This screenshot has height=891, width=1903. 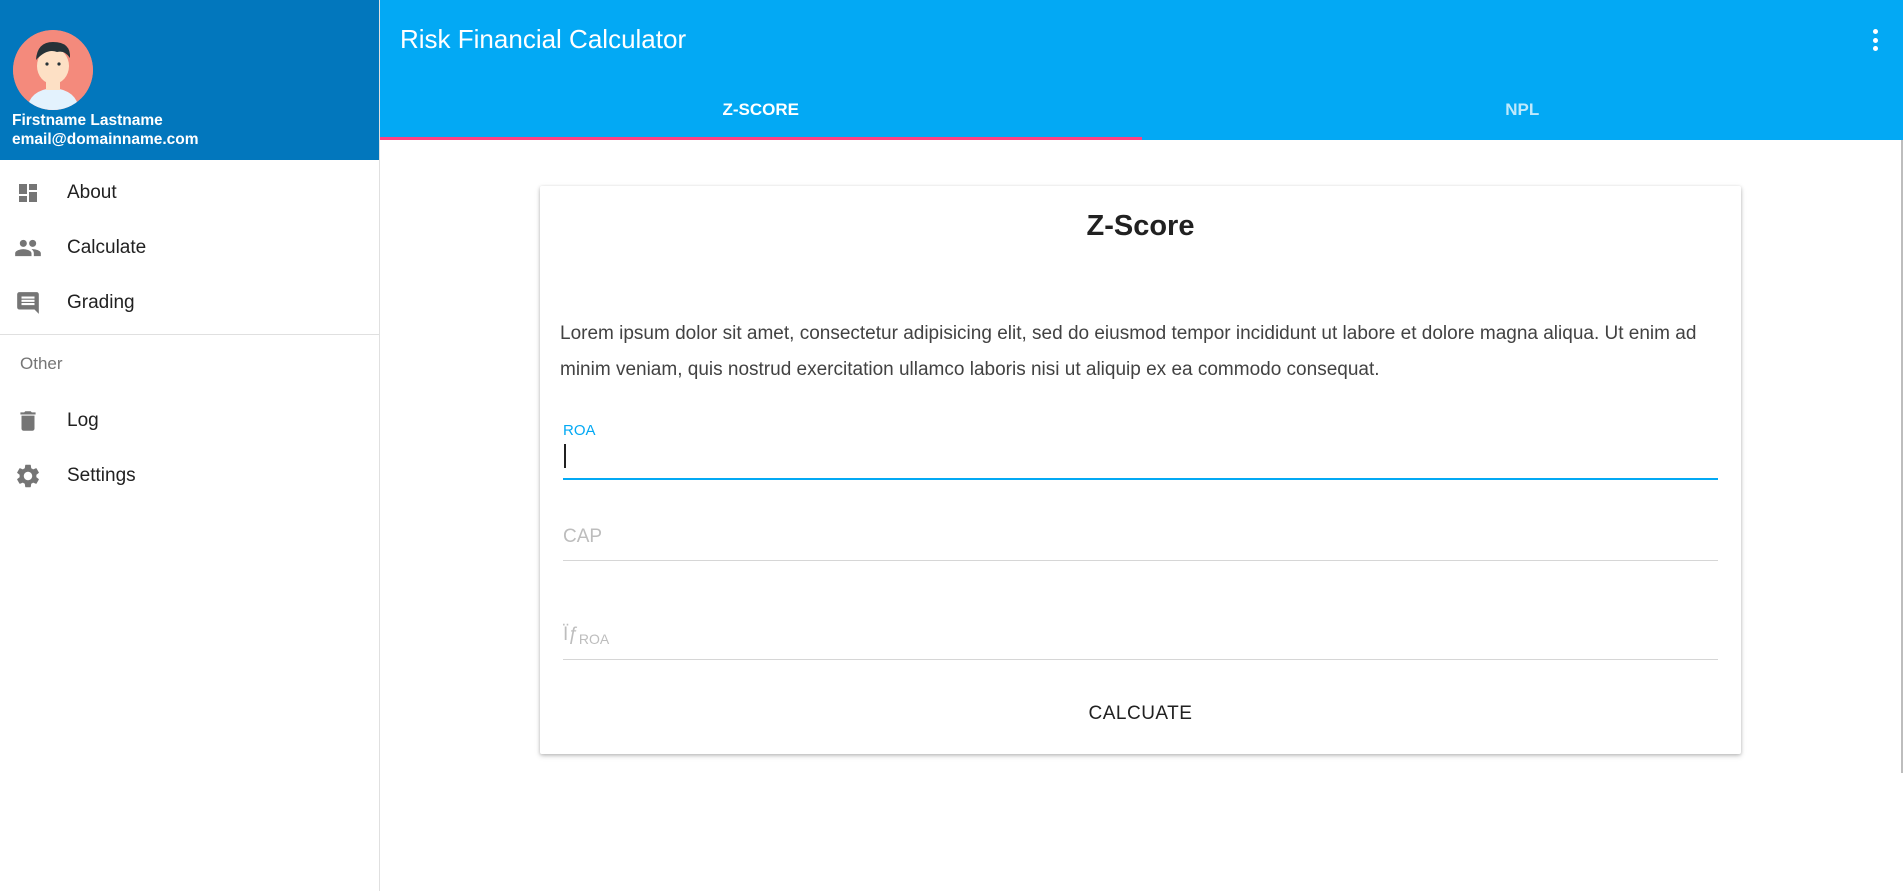 I want to click on sigma-symbol: Ïƒ, so click(x=571, y=634).